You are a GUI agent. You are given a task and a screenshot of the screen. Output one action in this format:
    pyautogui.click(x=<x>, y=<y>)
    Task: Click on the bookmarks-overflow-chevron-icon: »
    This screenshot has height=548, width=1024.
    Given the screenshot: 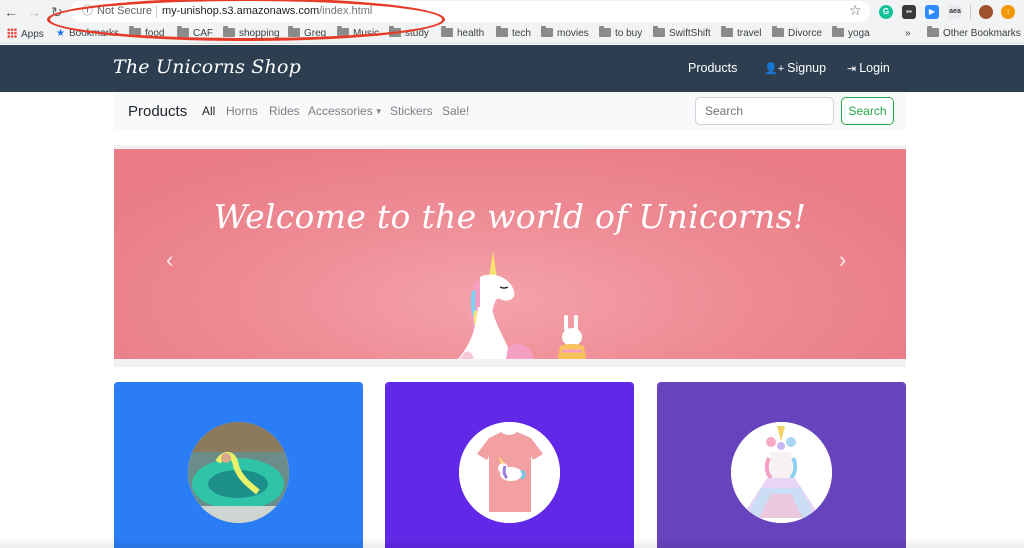 What is the action you would take?
    pyautogui.click(x=908, y=34)
    